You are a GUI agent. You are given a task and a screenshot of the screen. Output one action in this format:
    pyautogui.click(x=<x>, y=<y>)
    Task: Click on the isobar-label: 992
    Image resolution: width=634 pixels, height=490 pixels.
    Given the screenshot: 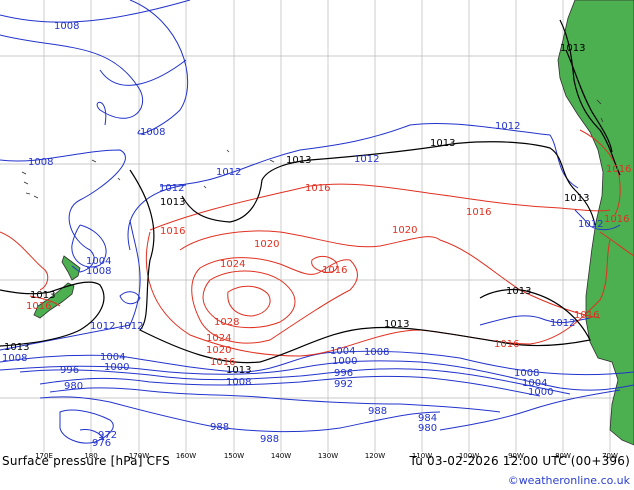 What is the action you would take?
    pyautogui.click(x=343, y=384)
    